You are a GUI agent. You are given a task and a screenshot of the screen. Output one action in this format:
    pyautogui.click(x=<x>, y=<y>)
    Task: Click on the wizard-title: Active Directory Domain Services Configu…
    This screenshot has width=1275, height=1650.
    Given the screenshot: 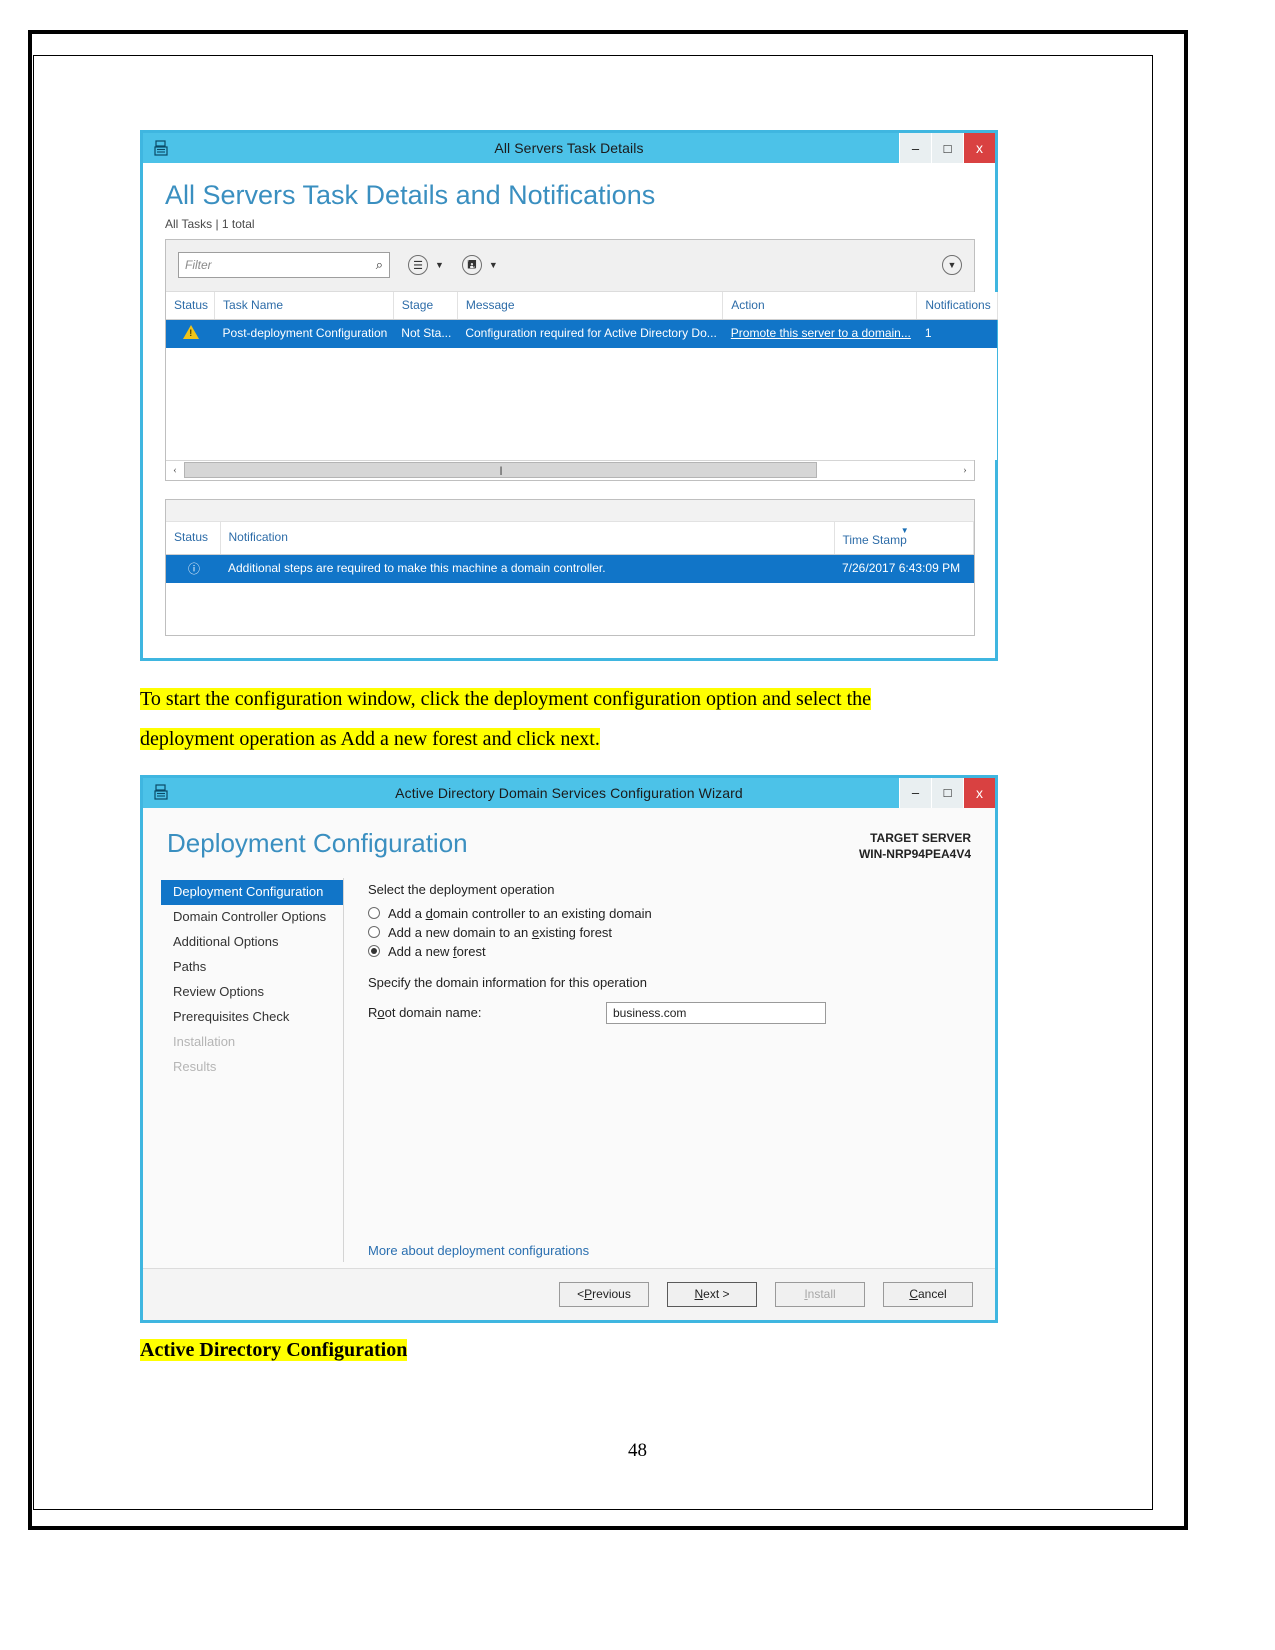 What is the action you would take?
    pyautogui.click(x=569, y=792)
    